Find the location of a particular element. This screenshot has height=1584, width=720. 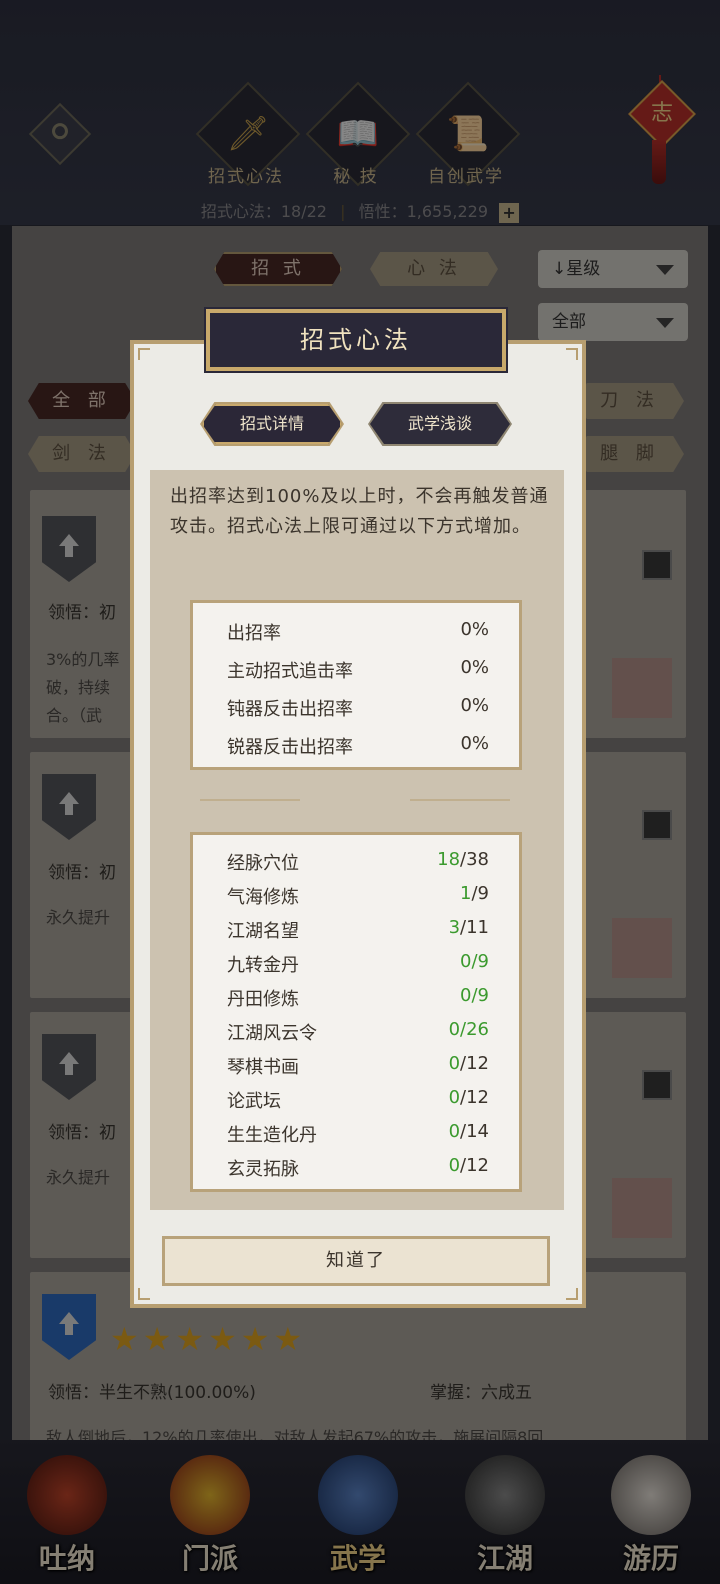

source-max: /26 is located at coordinates (474, 1029).